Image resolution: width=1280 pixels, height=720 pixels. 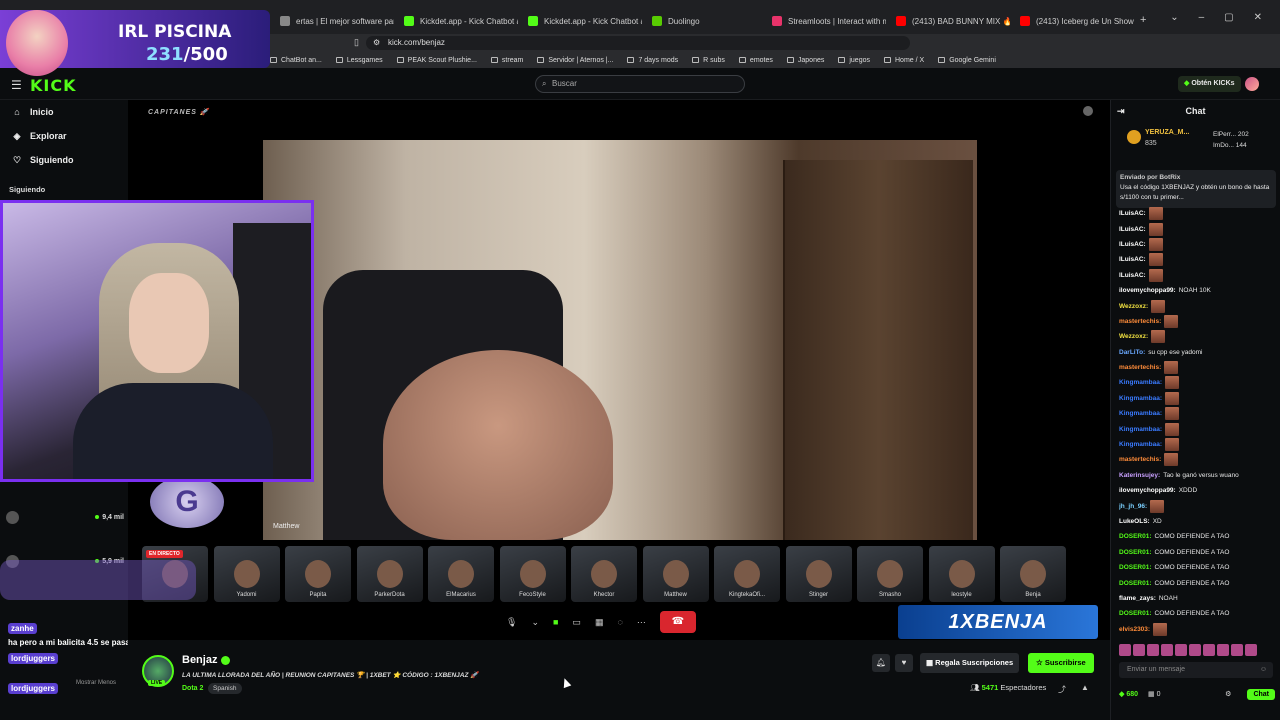 What do you see at coordinates (206, 660) in the screenshot?
I see `streamer-name: Benjaz` at bounding box center [206, 660].